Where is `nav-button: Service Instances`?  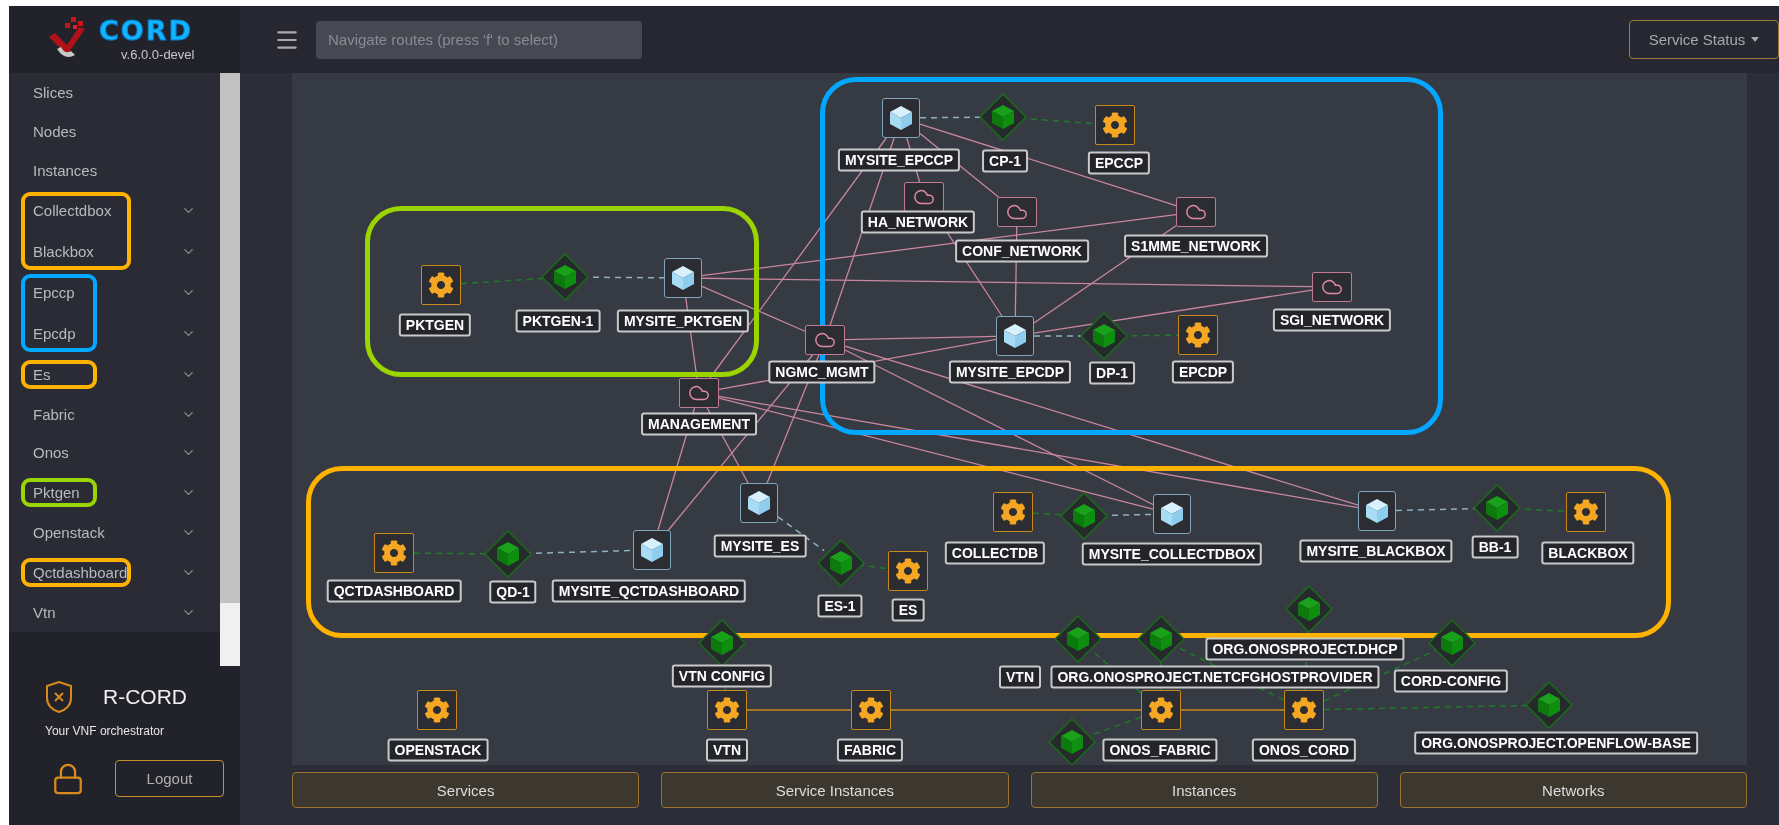 nav-button: Service Instances is located at coordinates (835, 790).